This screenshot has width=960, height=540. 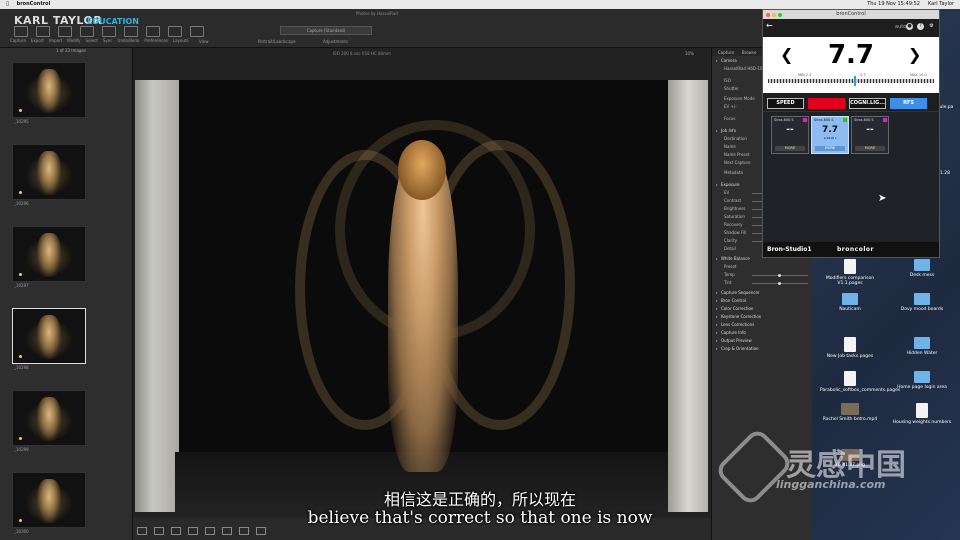 I want to click on tool-row: ▸ Job Info, so click(x=726, y=130).